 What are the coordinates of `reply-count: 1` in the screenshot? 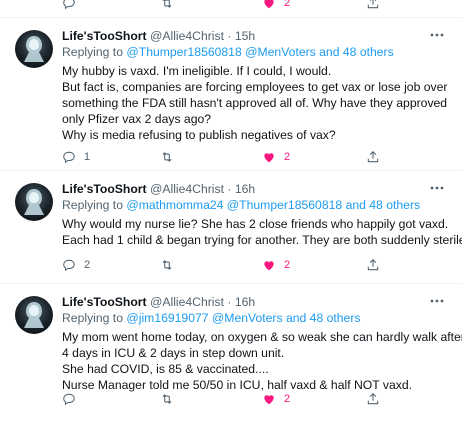 It's located at (87, 157).